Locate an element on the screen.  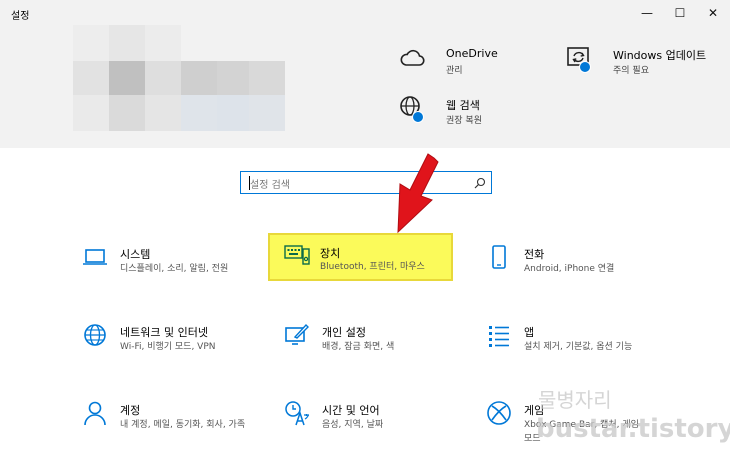
keyboard-device-icon is located at coordinates (297, 255).